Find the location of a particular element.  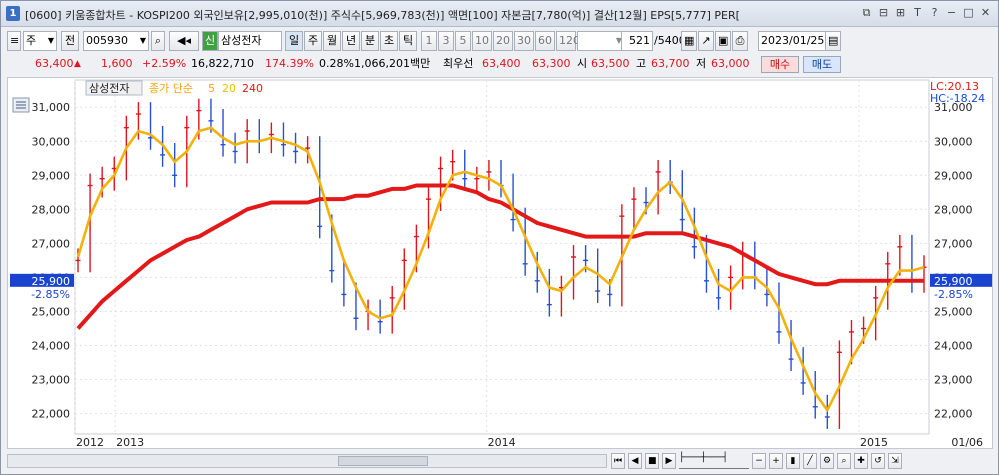

interval-60: 60 is located at coordinates (545, 41).